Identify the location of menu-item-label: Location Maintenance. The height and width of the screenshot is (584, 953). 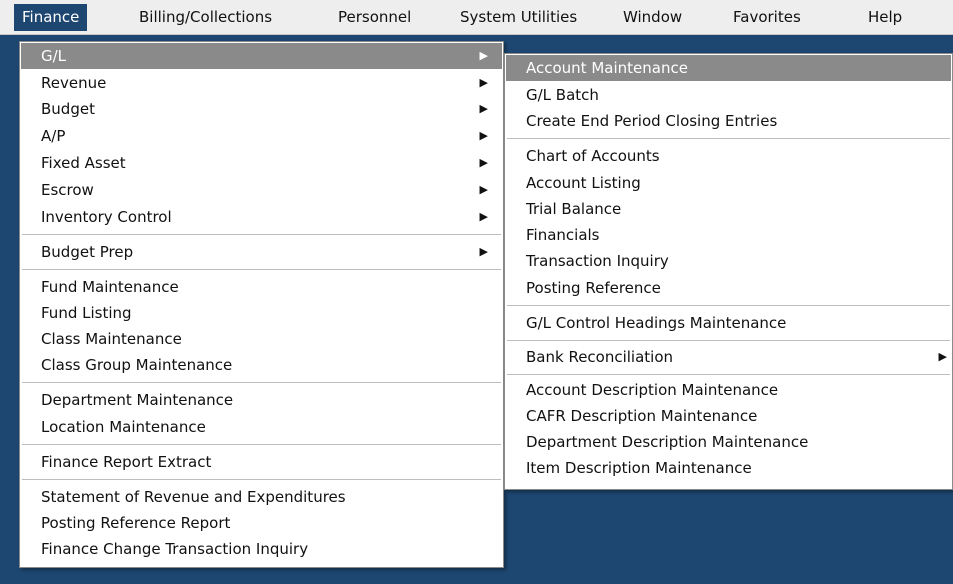
(123, 427).